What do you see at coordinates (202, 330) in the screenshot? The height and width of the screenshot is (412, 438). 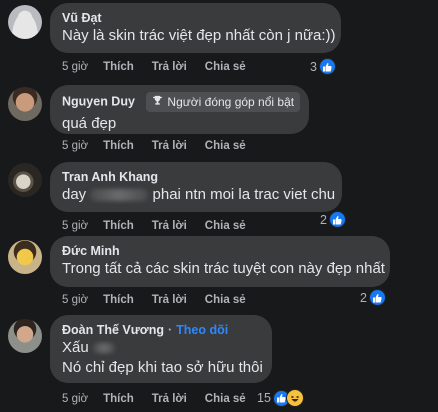 I see `follow-button: Theo dõi` at bounding box center [202, 330].